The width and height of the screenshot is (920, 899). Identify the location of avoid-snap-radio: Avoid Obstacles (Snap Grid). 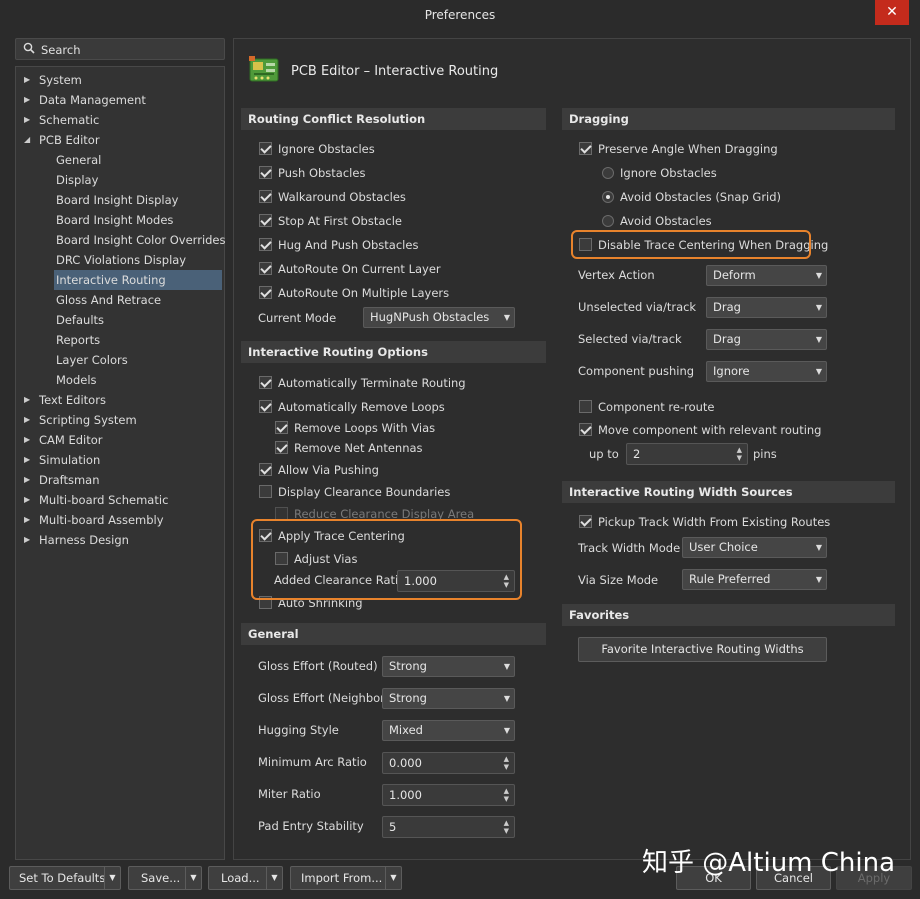
(691, 197).